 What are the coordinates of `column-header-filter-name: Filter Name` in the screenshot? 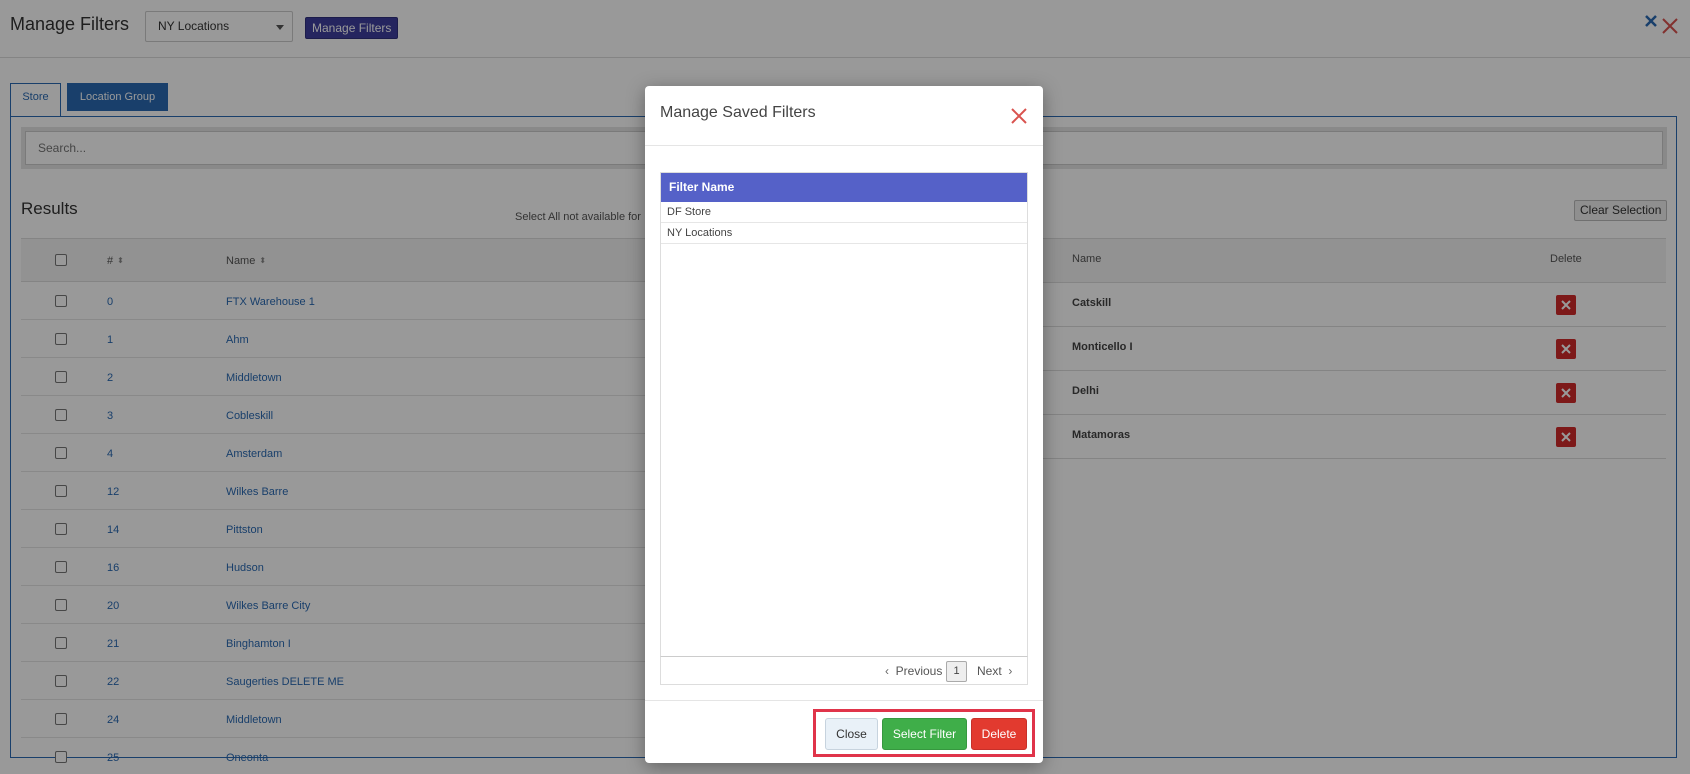 It's located at (844, 187).